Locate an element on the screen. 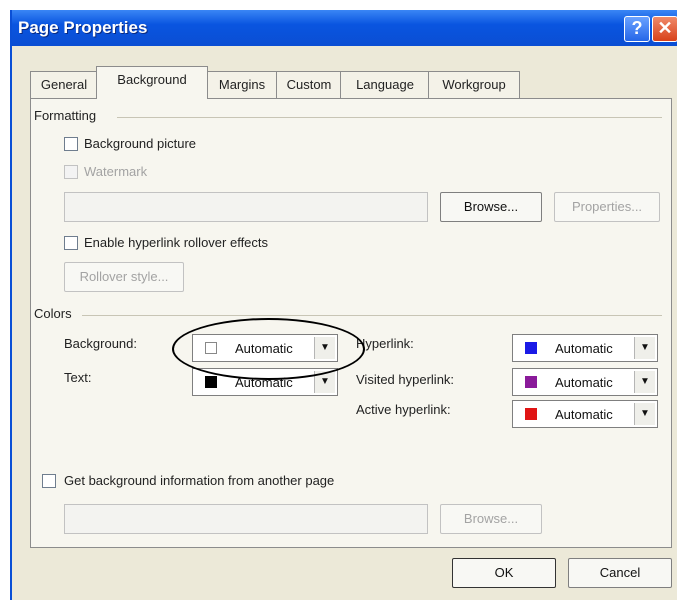  active-hyperlink-color-value: Automatic is located at coordinates (584, 414).